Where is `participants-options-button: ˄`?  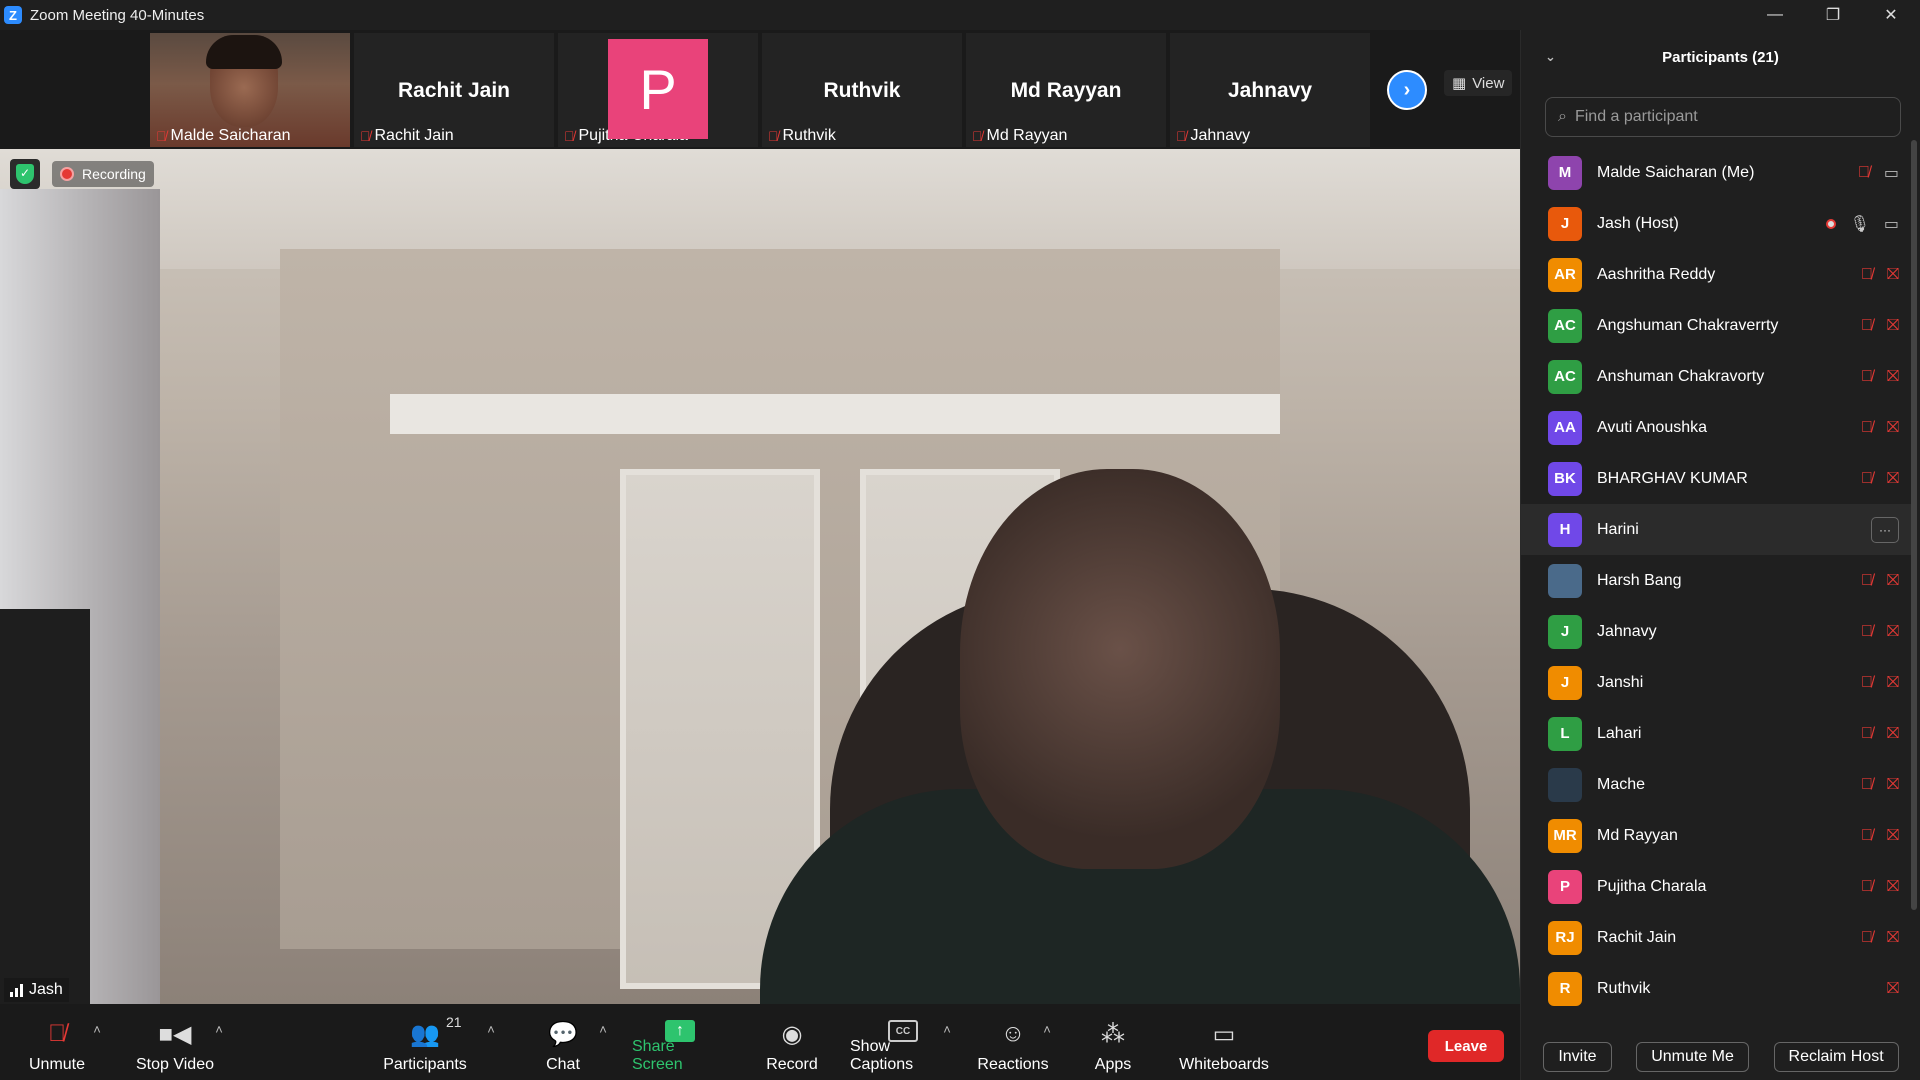
participants-options-button: ˄ is located at coordinates (491, 1042).